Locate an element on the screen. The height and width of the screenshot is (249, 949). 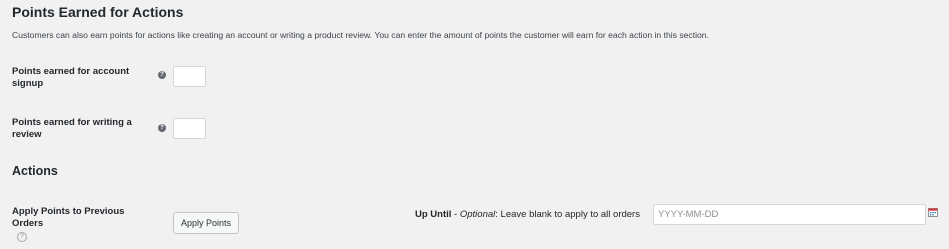
review-points-label: Points earned for writing a review is located at coordinates (72, 128).